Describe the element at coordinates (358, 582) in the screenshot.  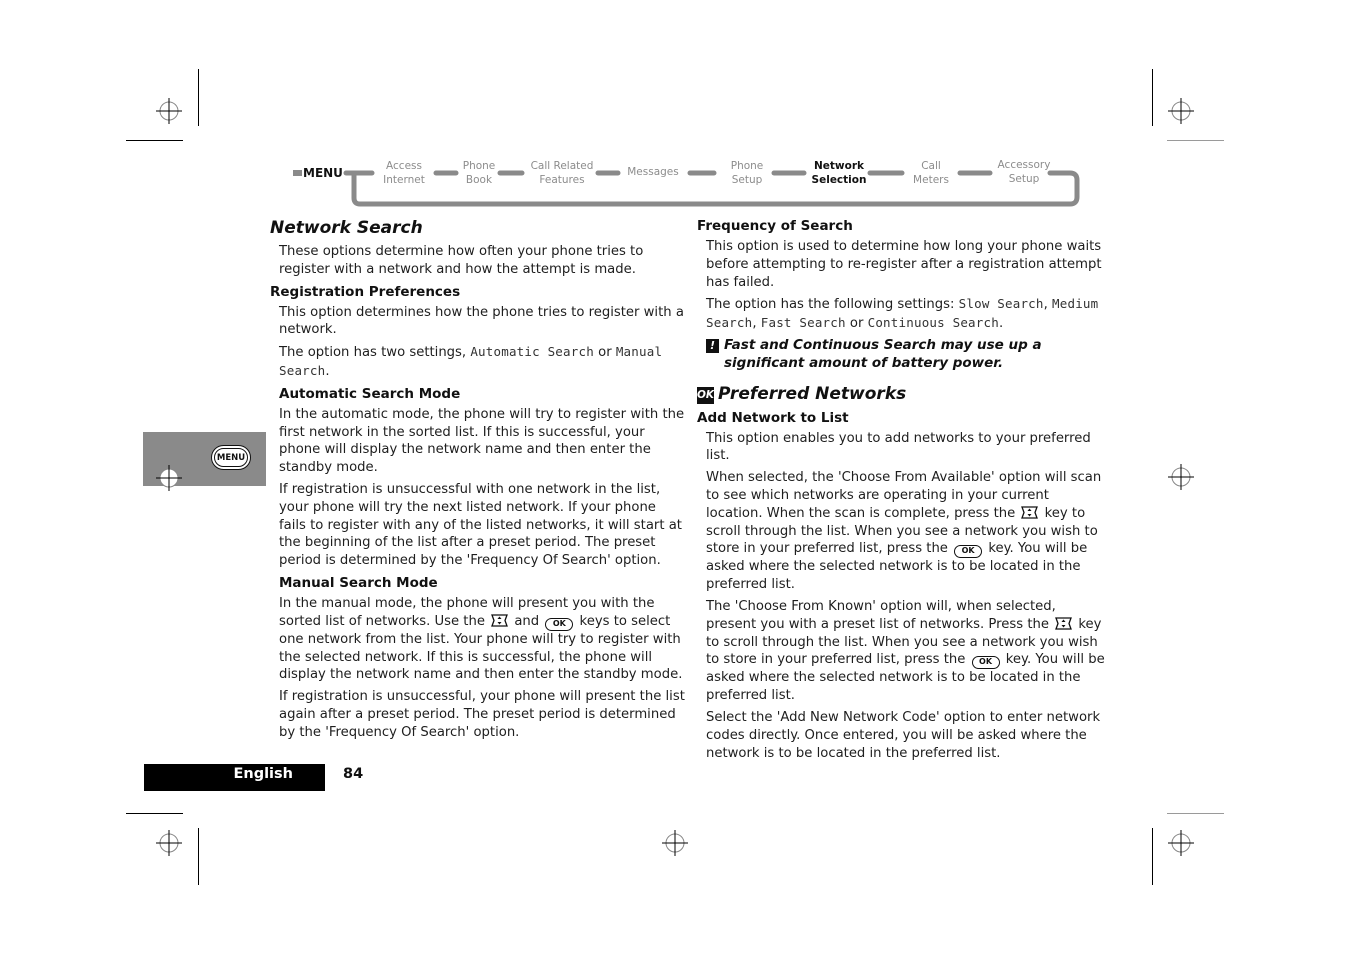
I see `heading-manual-search-mode: Manual Search Mode` at that location.